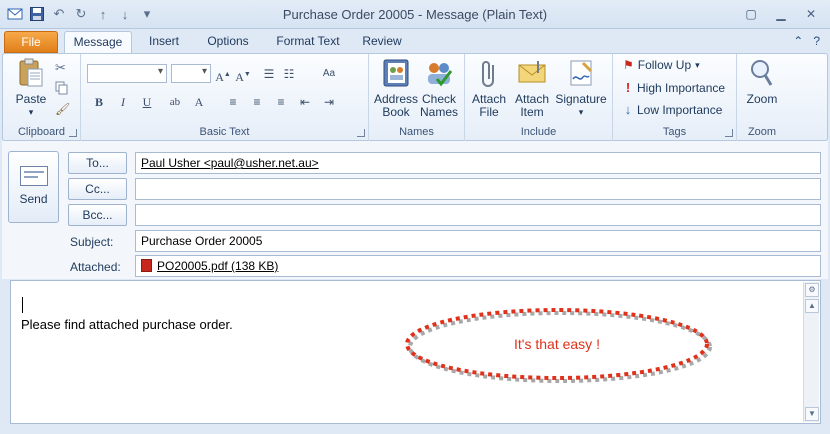  I want to click on address-book-button: Address Book, so click(396, 88).